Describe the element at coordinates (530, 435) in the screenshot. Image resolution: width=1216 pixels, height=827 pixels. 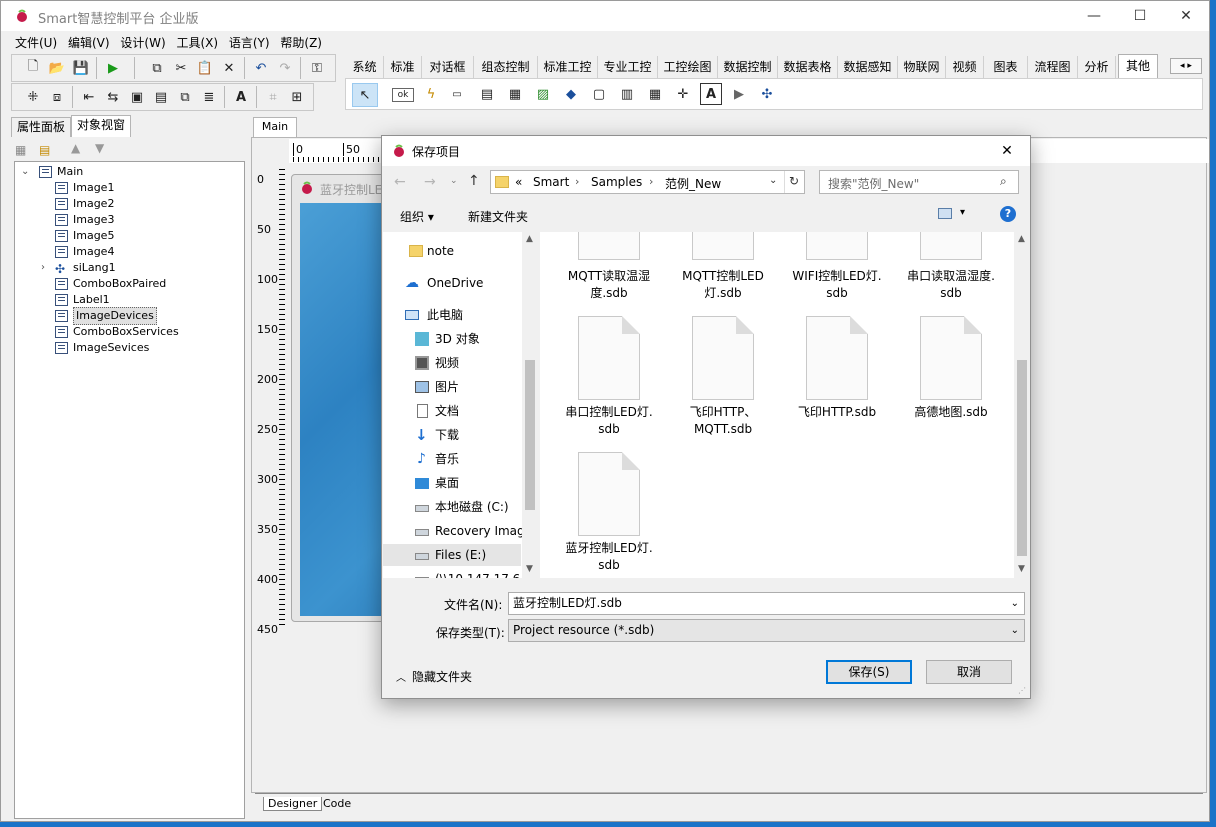
I see `nav-scroll-thumb` at that location.